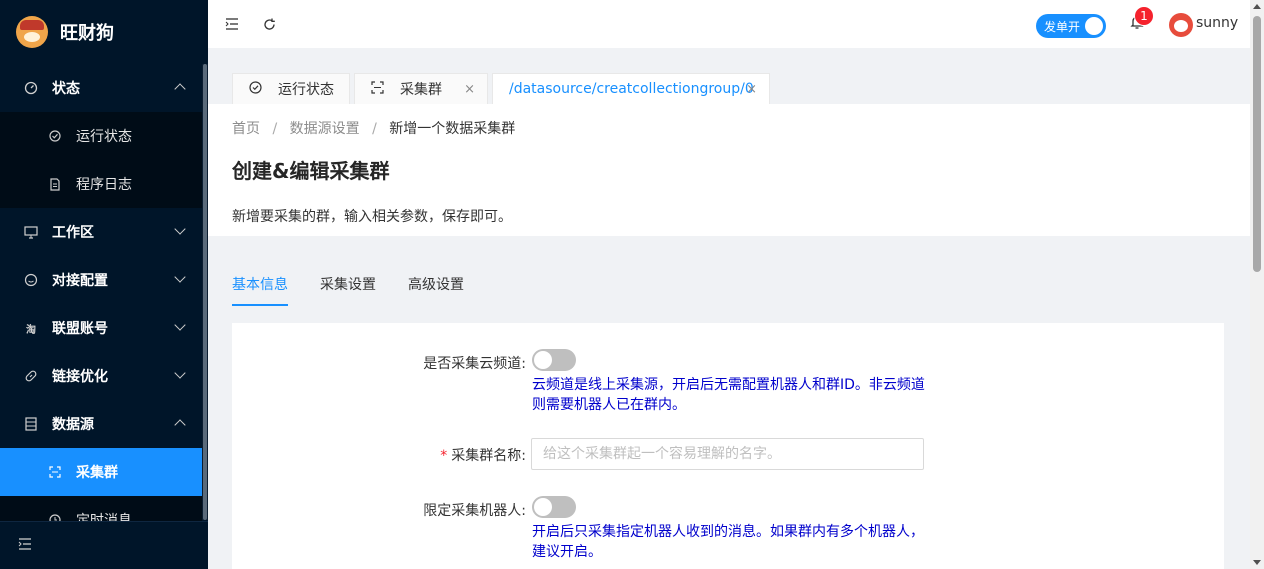 The height and width of the screenshot is (569, 1264). What do you see at coordinates (1257, 284) in the screenshot?
I see `page-scrollbar` at bounding box center [1257, 284].